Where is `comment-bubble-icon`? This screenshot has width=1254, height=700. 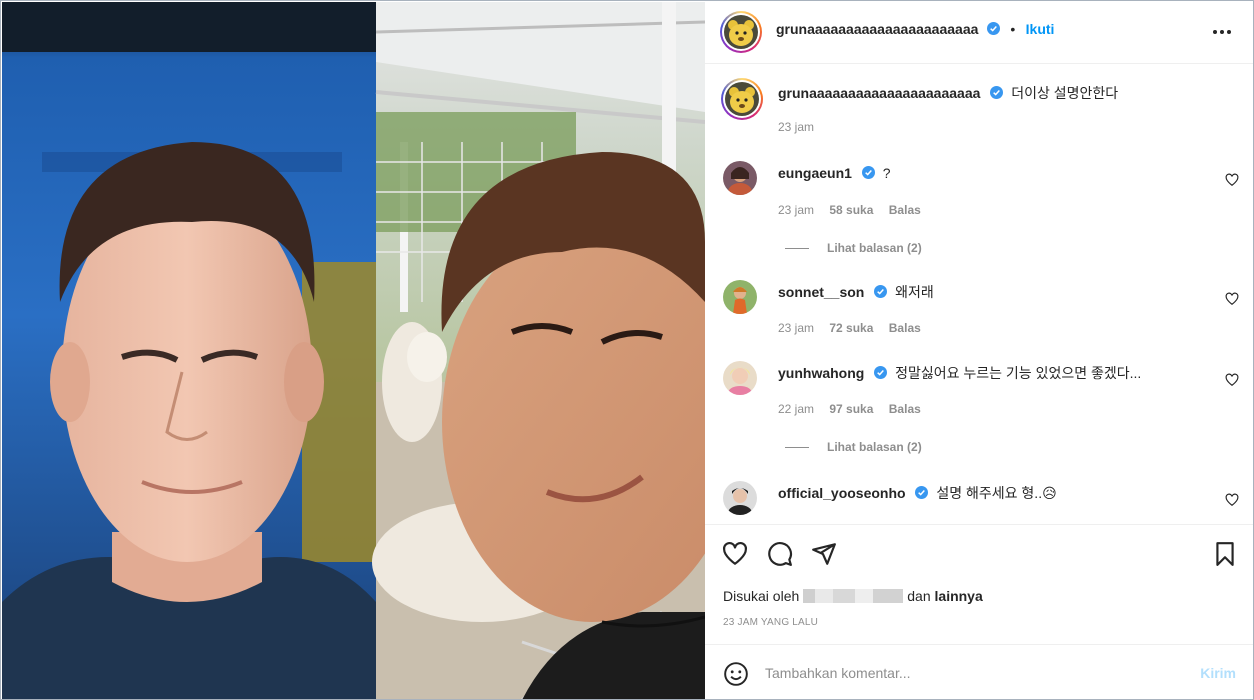
comment-bubble-icon is located at coordinates (780, 554).